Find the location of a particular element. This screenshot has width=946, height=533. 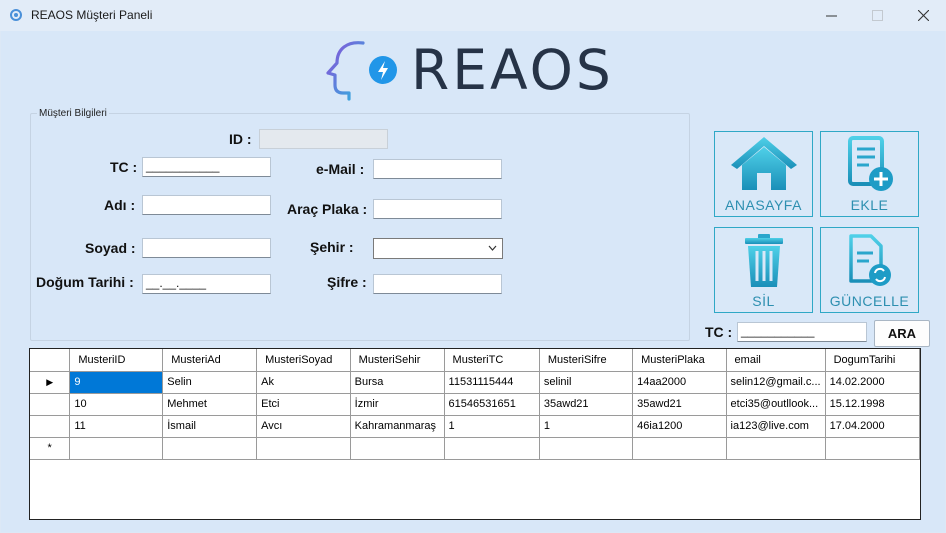

close-button is located at coordinates (923, 15).